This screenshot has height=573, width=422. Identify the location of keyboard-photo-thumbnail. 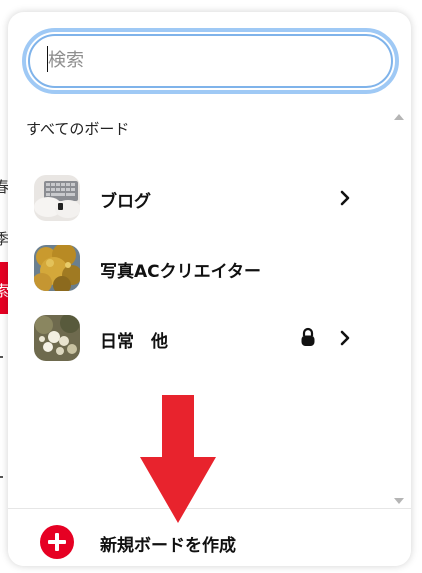
(57, 198).